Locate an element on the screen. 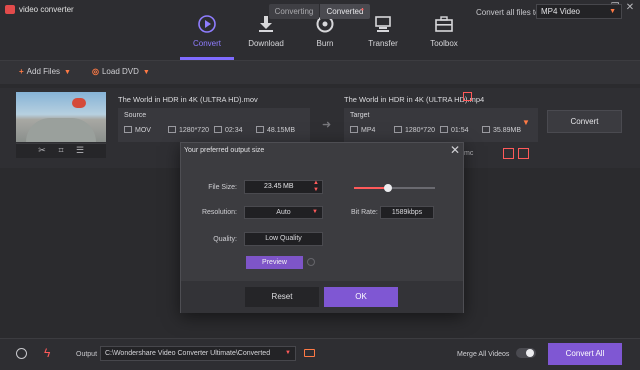  trim-icon: ✂ is located at coordinates (42, 150).